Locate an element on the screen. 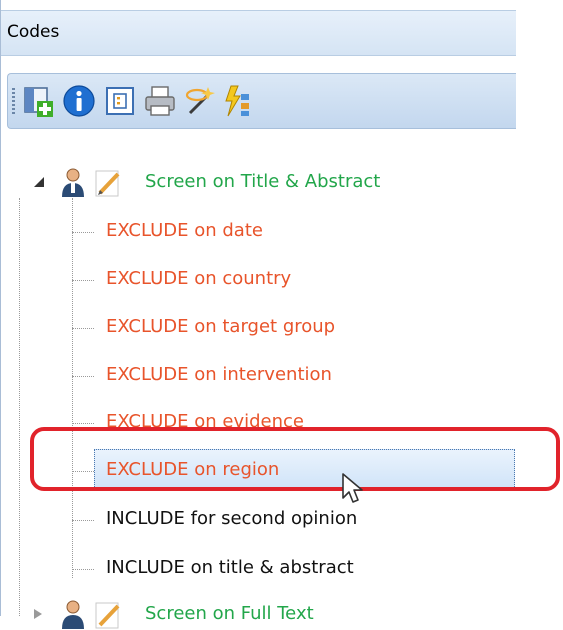 The width and height of the screenshot is (563, 630). print-button is located at coordinates (160, 101).